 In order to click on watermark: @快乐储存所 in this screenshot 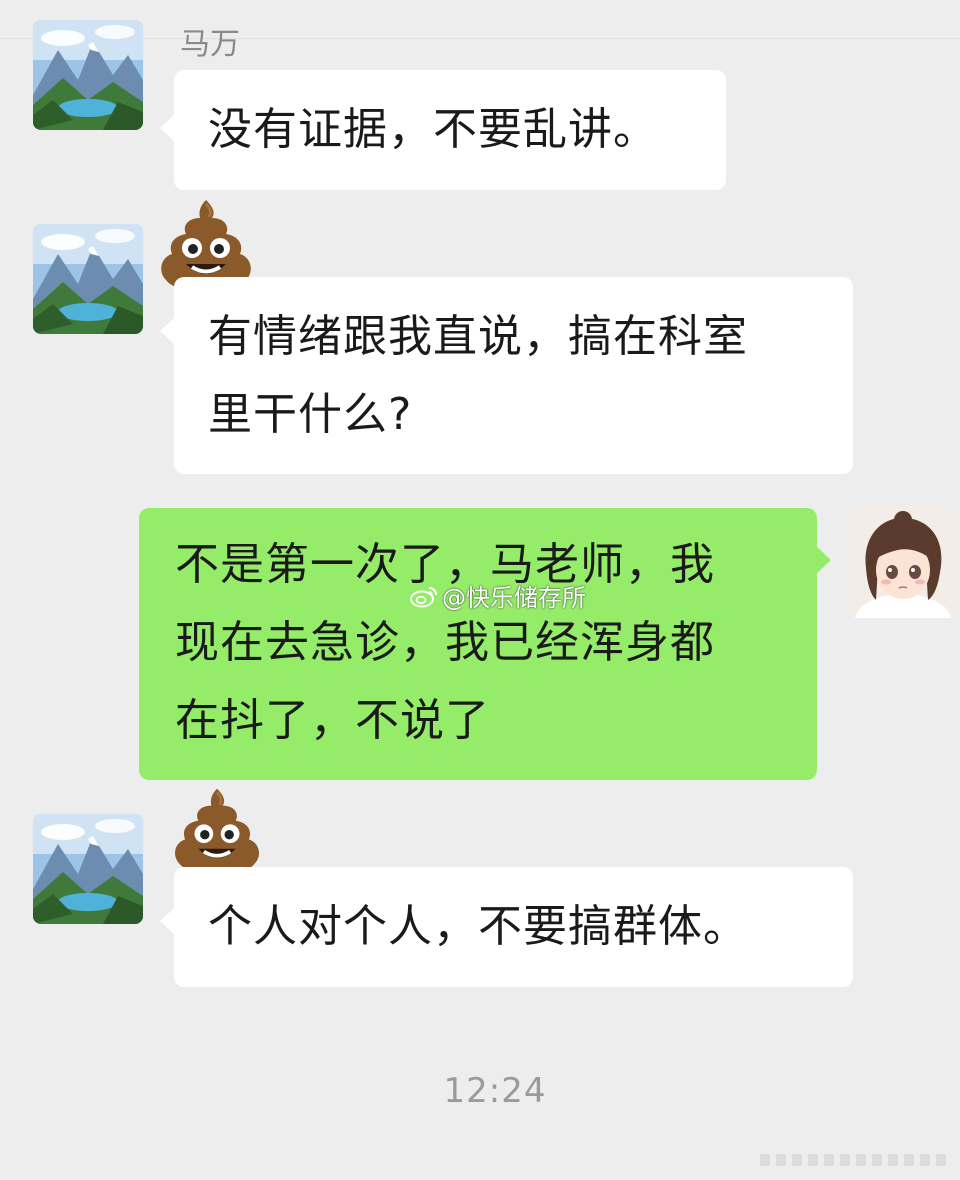, I will do `click(498, 595)`.